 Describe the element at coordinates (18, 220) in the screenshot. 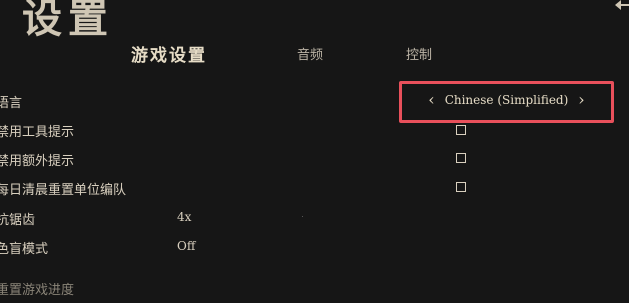

I see `antialias-label: 抗锯齿` at that location.